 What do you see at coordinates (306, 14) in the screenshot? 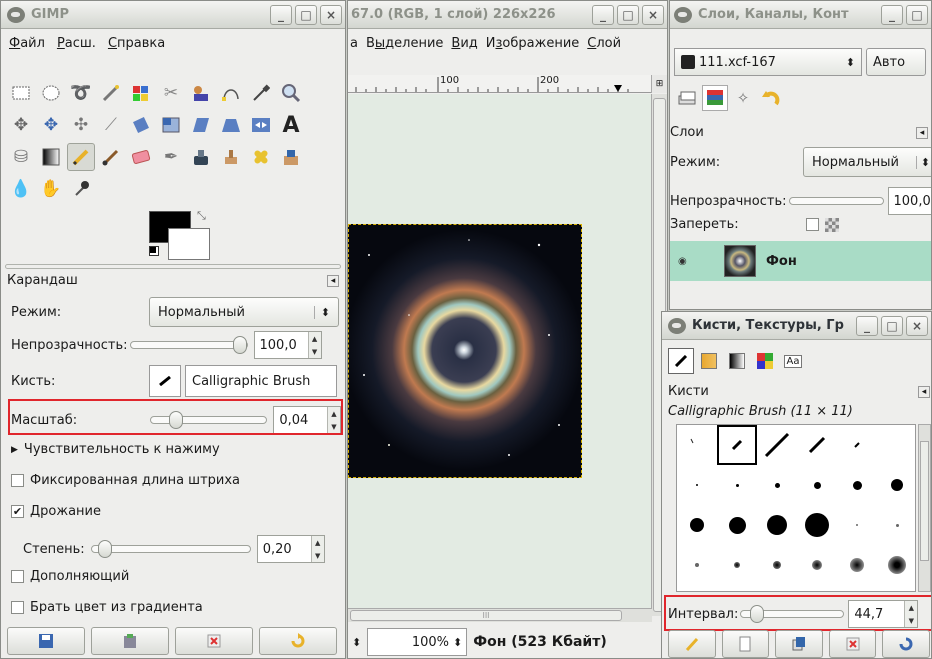
I see `maximize-button: □` at bounding box center [306, 14].